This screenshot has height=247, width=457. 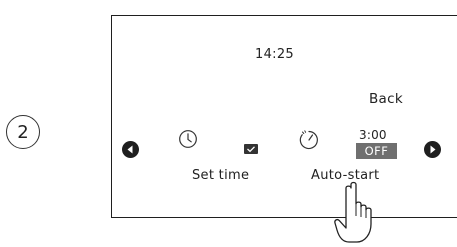 What do you see at coordinates (251, 148) in the screenshot?
I see `confirm-checkmark-icon` at bounding box center [251, 148].